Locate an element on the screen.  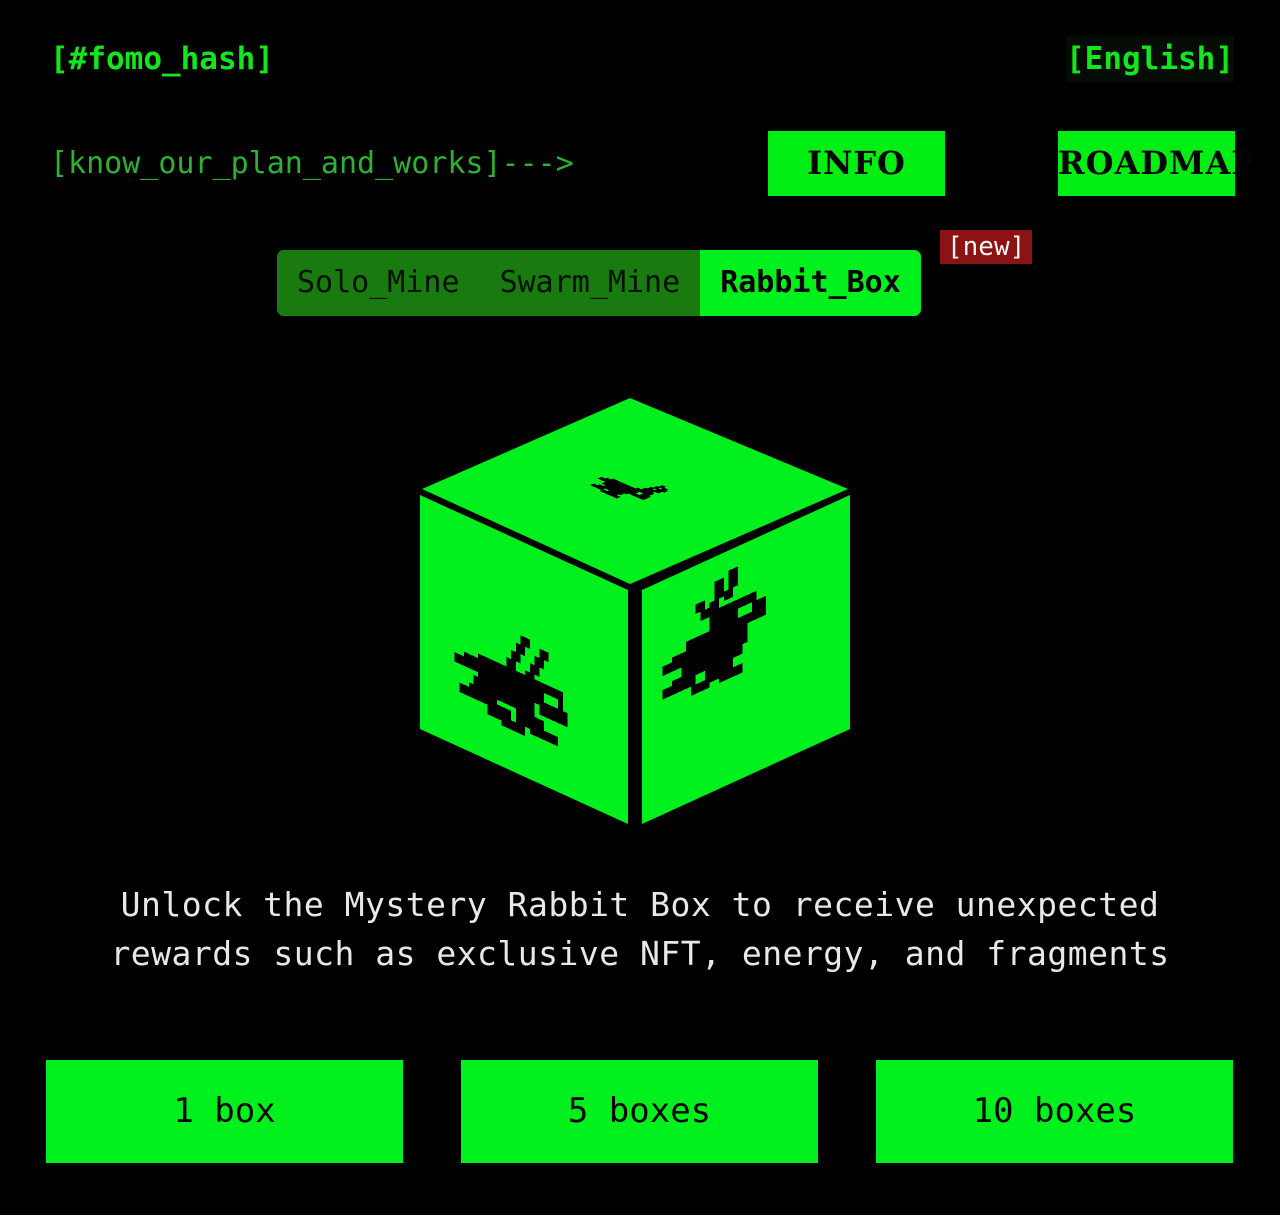
top-header-bar: [#fomo_hash] [English] is located at coordinates (640, 61).